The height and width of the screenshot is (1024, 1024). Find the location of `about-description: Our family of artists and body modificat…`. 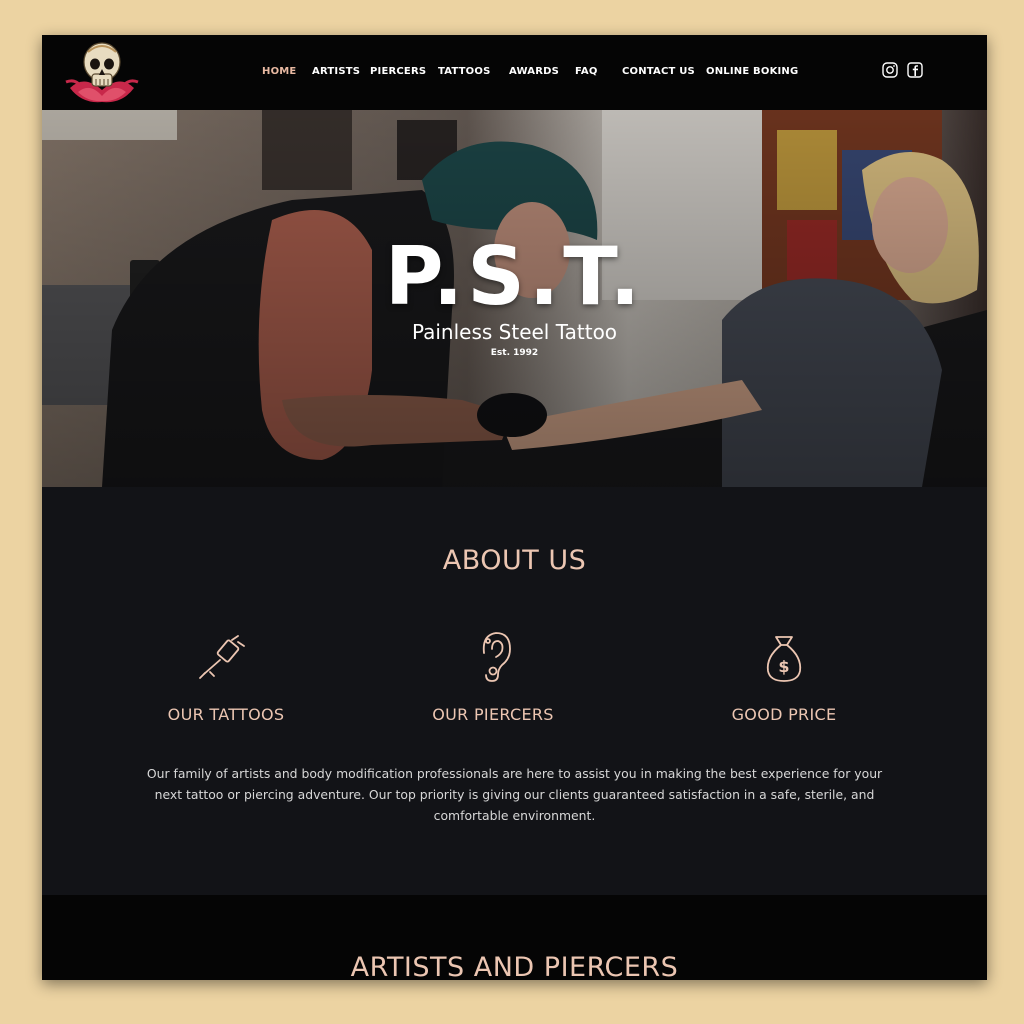

about-description: Our family of artists and body modificat… is located at coordinates (514, 794).